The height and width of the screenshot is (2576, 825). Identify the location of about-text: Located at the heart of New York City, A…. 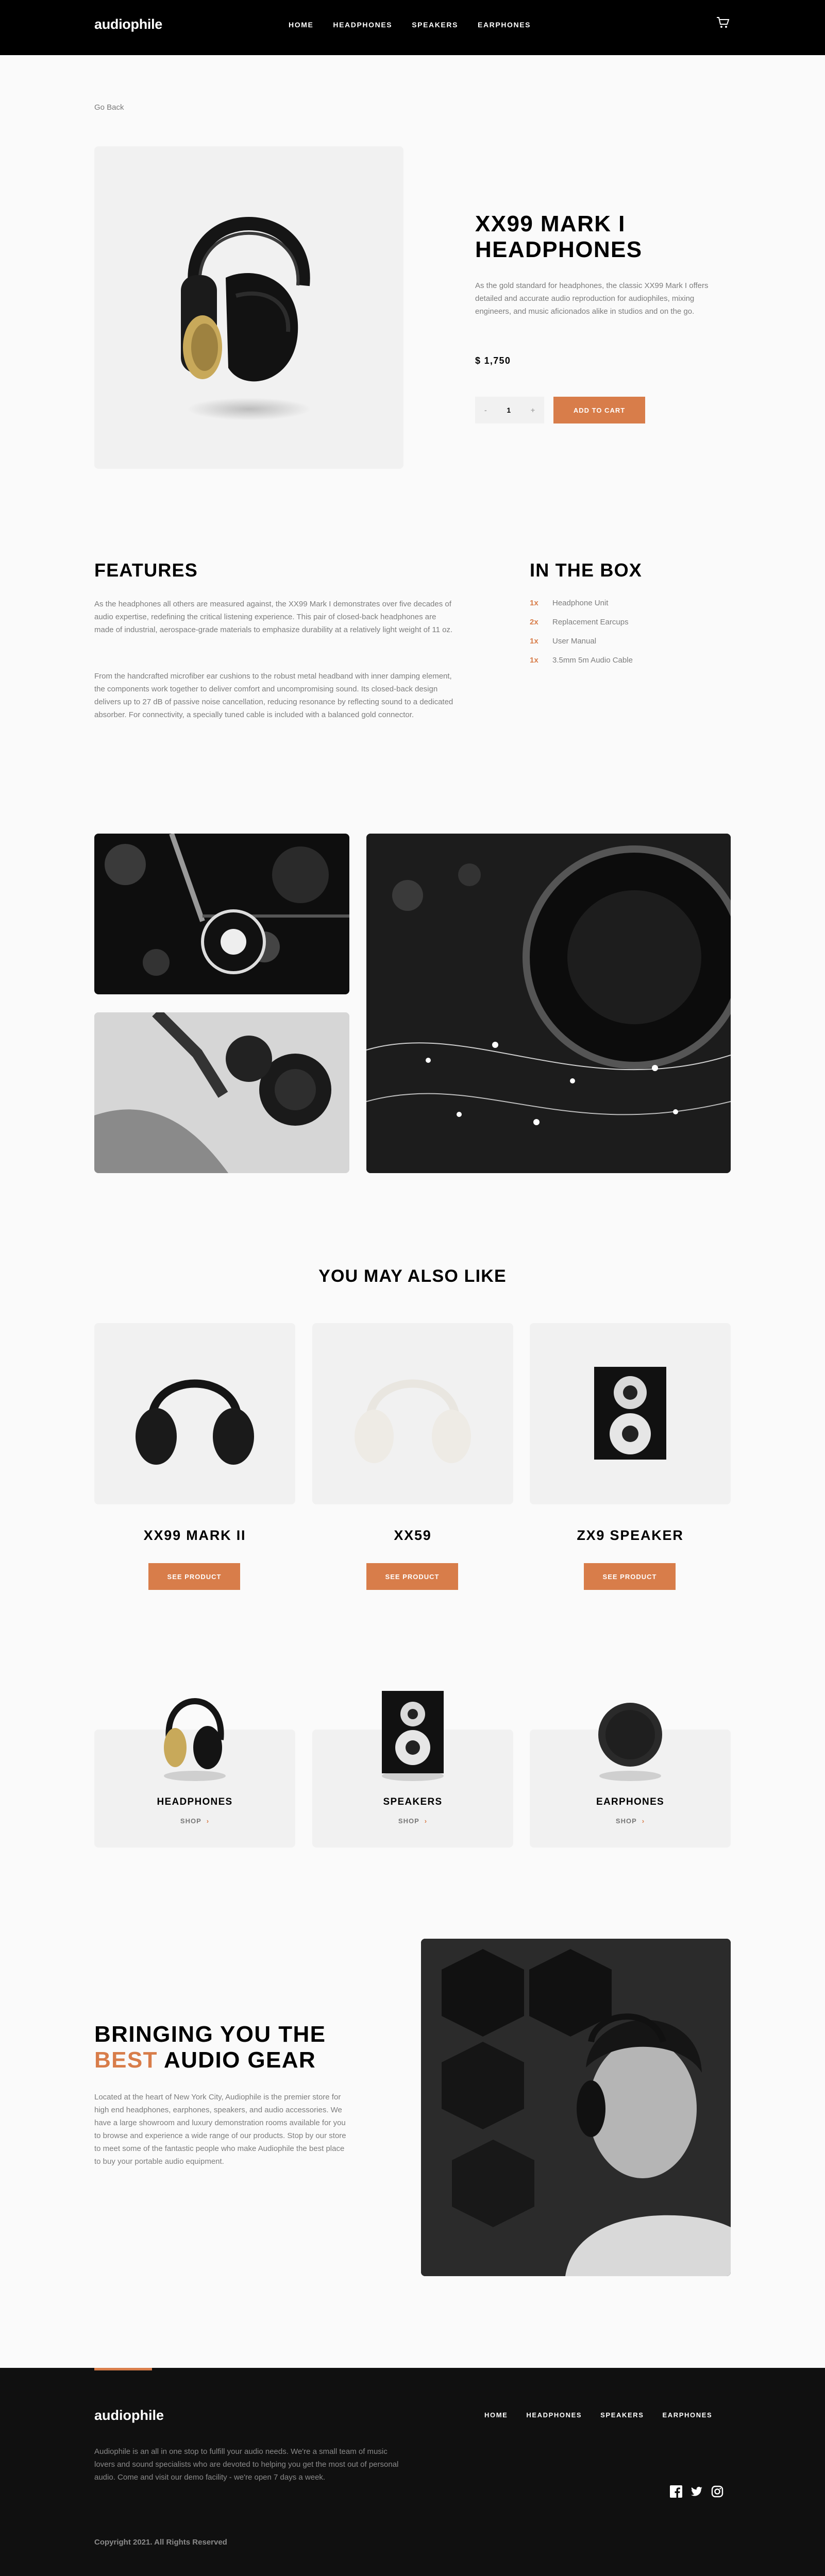
(220, 2129).